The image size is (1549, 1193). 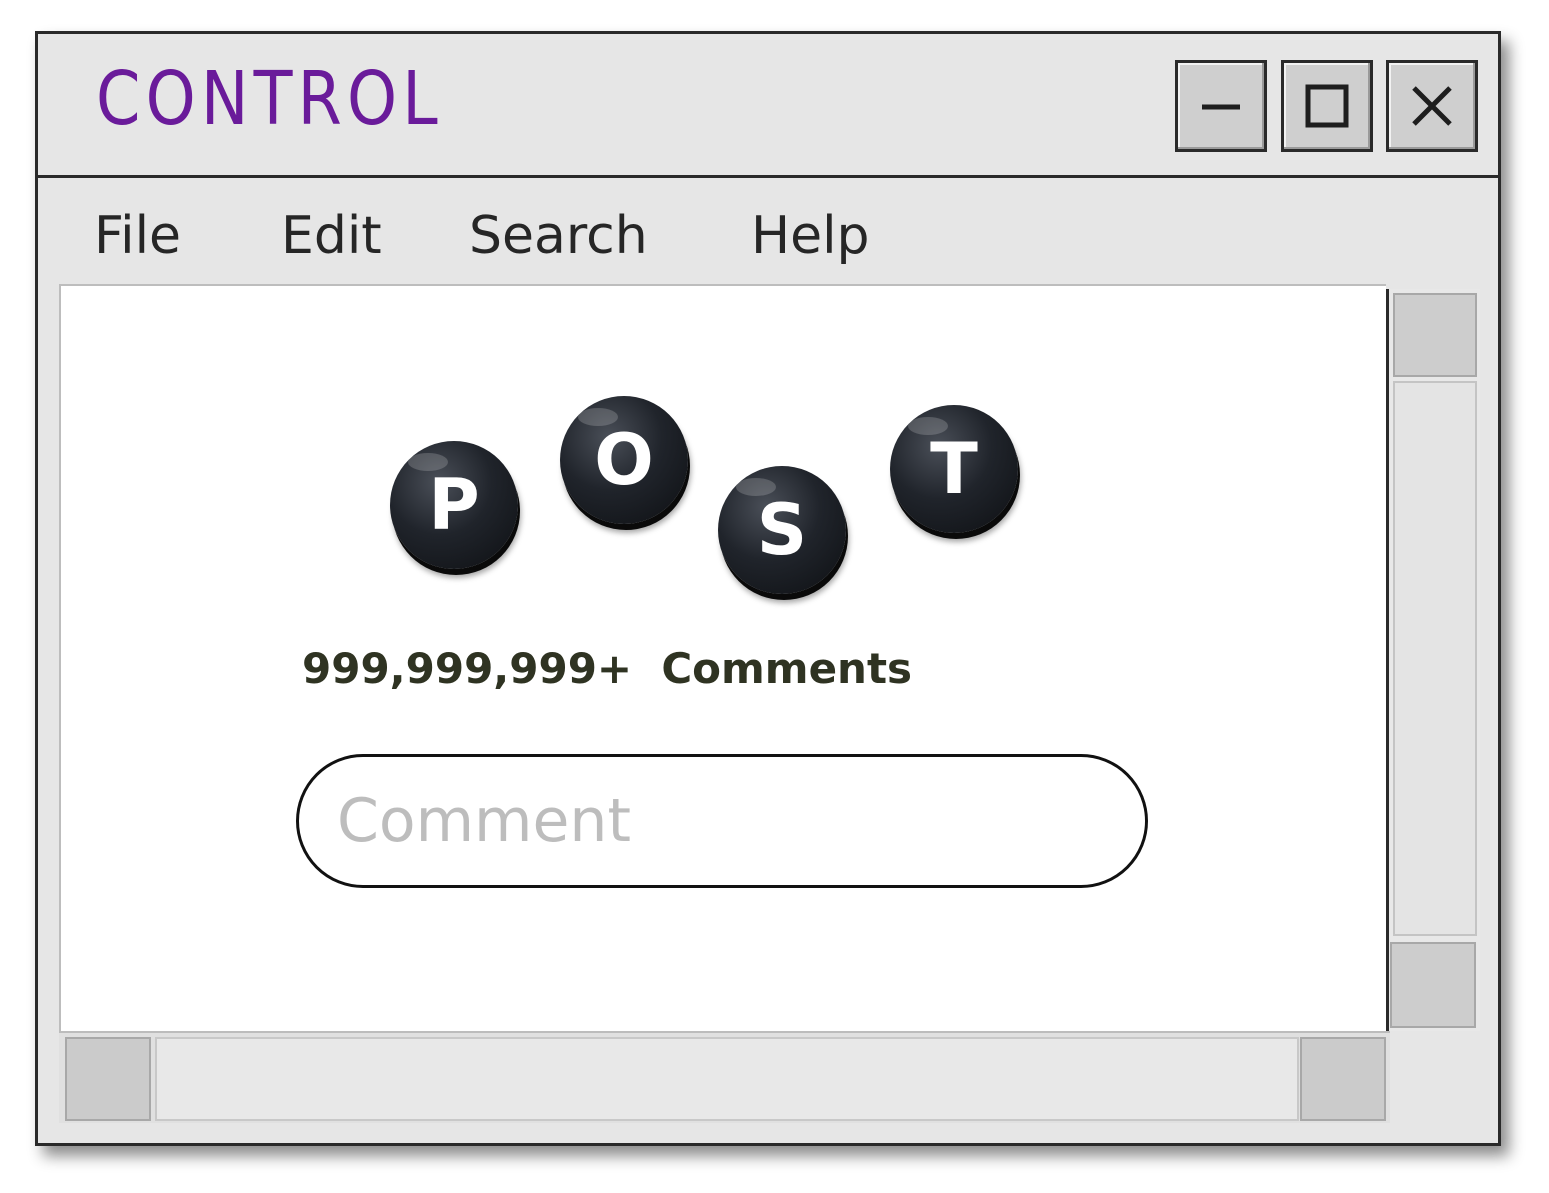 What do you see at coordinates (954, 469) in the screenshot?
I see `post-bead-t: T` at bounding box center [954, 469].